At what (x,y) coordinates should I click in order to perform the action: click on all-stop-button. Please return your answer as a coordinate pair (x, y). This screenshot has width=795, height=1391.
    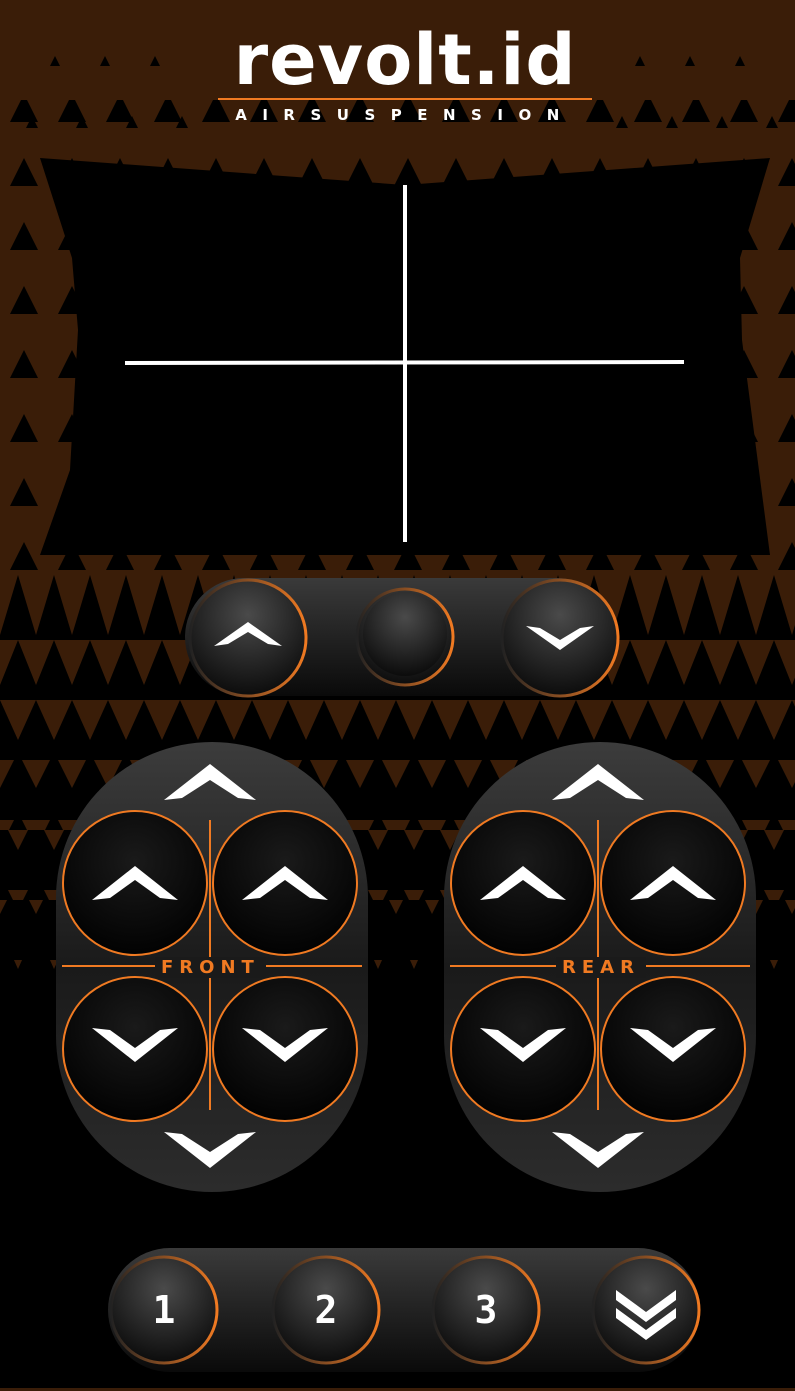
    Looking at the image, I should click on (405, 637).